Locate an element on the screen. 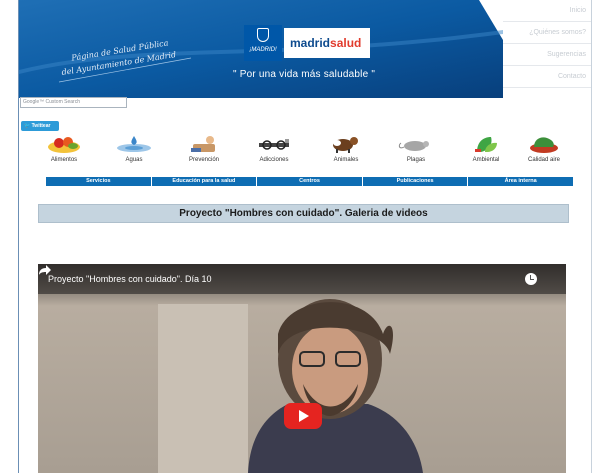 The height and width of the screenshot is (473, 592). video-title: Proyecto "Hombres con cuidado". Día 10 is located at coordinates (130, 279).